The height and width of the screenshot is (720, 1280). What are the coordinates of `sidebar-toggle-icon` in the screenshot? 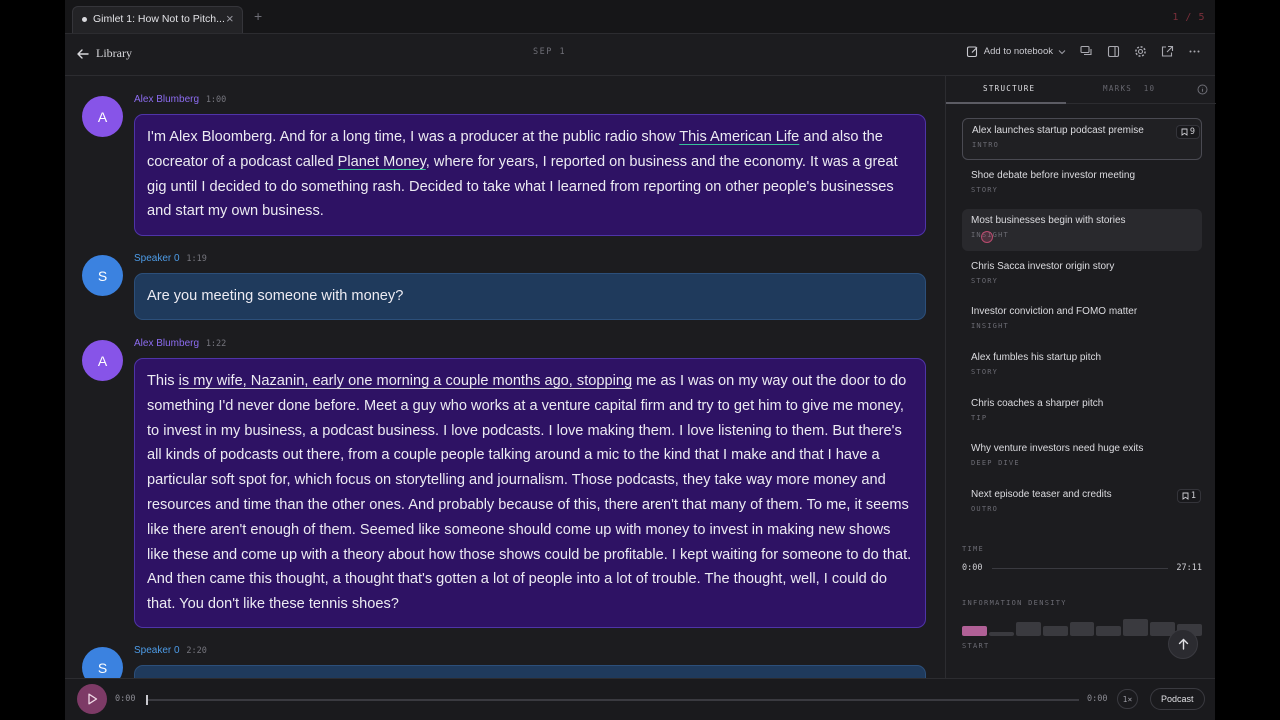 It's located at (1113, 51).